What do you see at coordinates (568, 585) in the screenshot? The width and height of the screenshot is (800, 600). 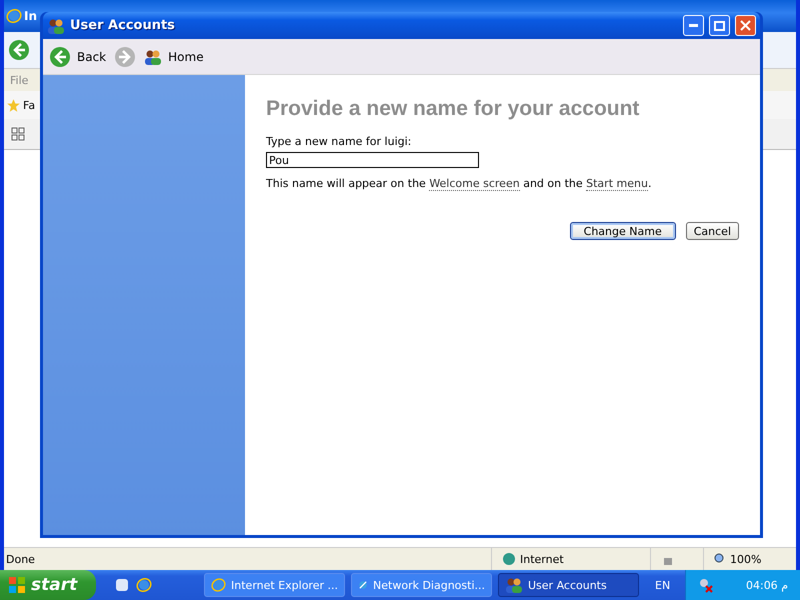 I see `taskbar-button: User Accounts` at bounding box center [568, 585].